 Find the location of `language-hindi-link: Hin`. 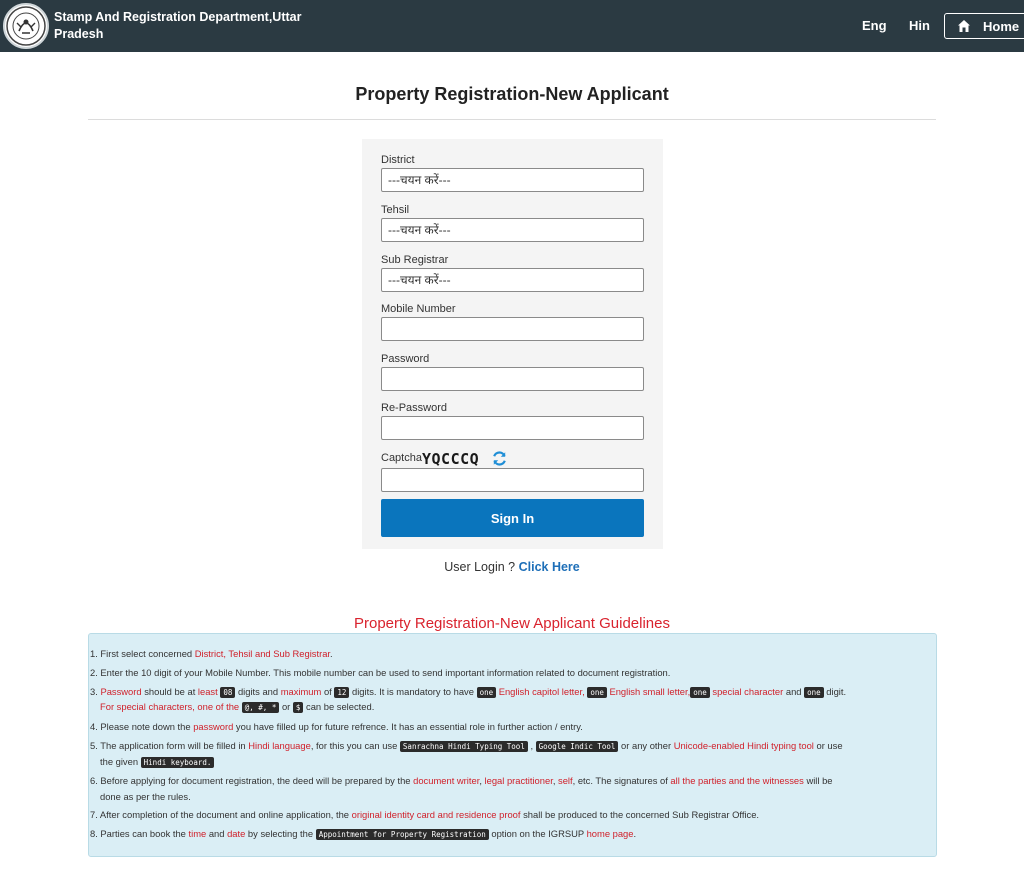

language-hindi-link: Hin is located at coordinates (919, 25).